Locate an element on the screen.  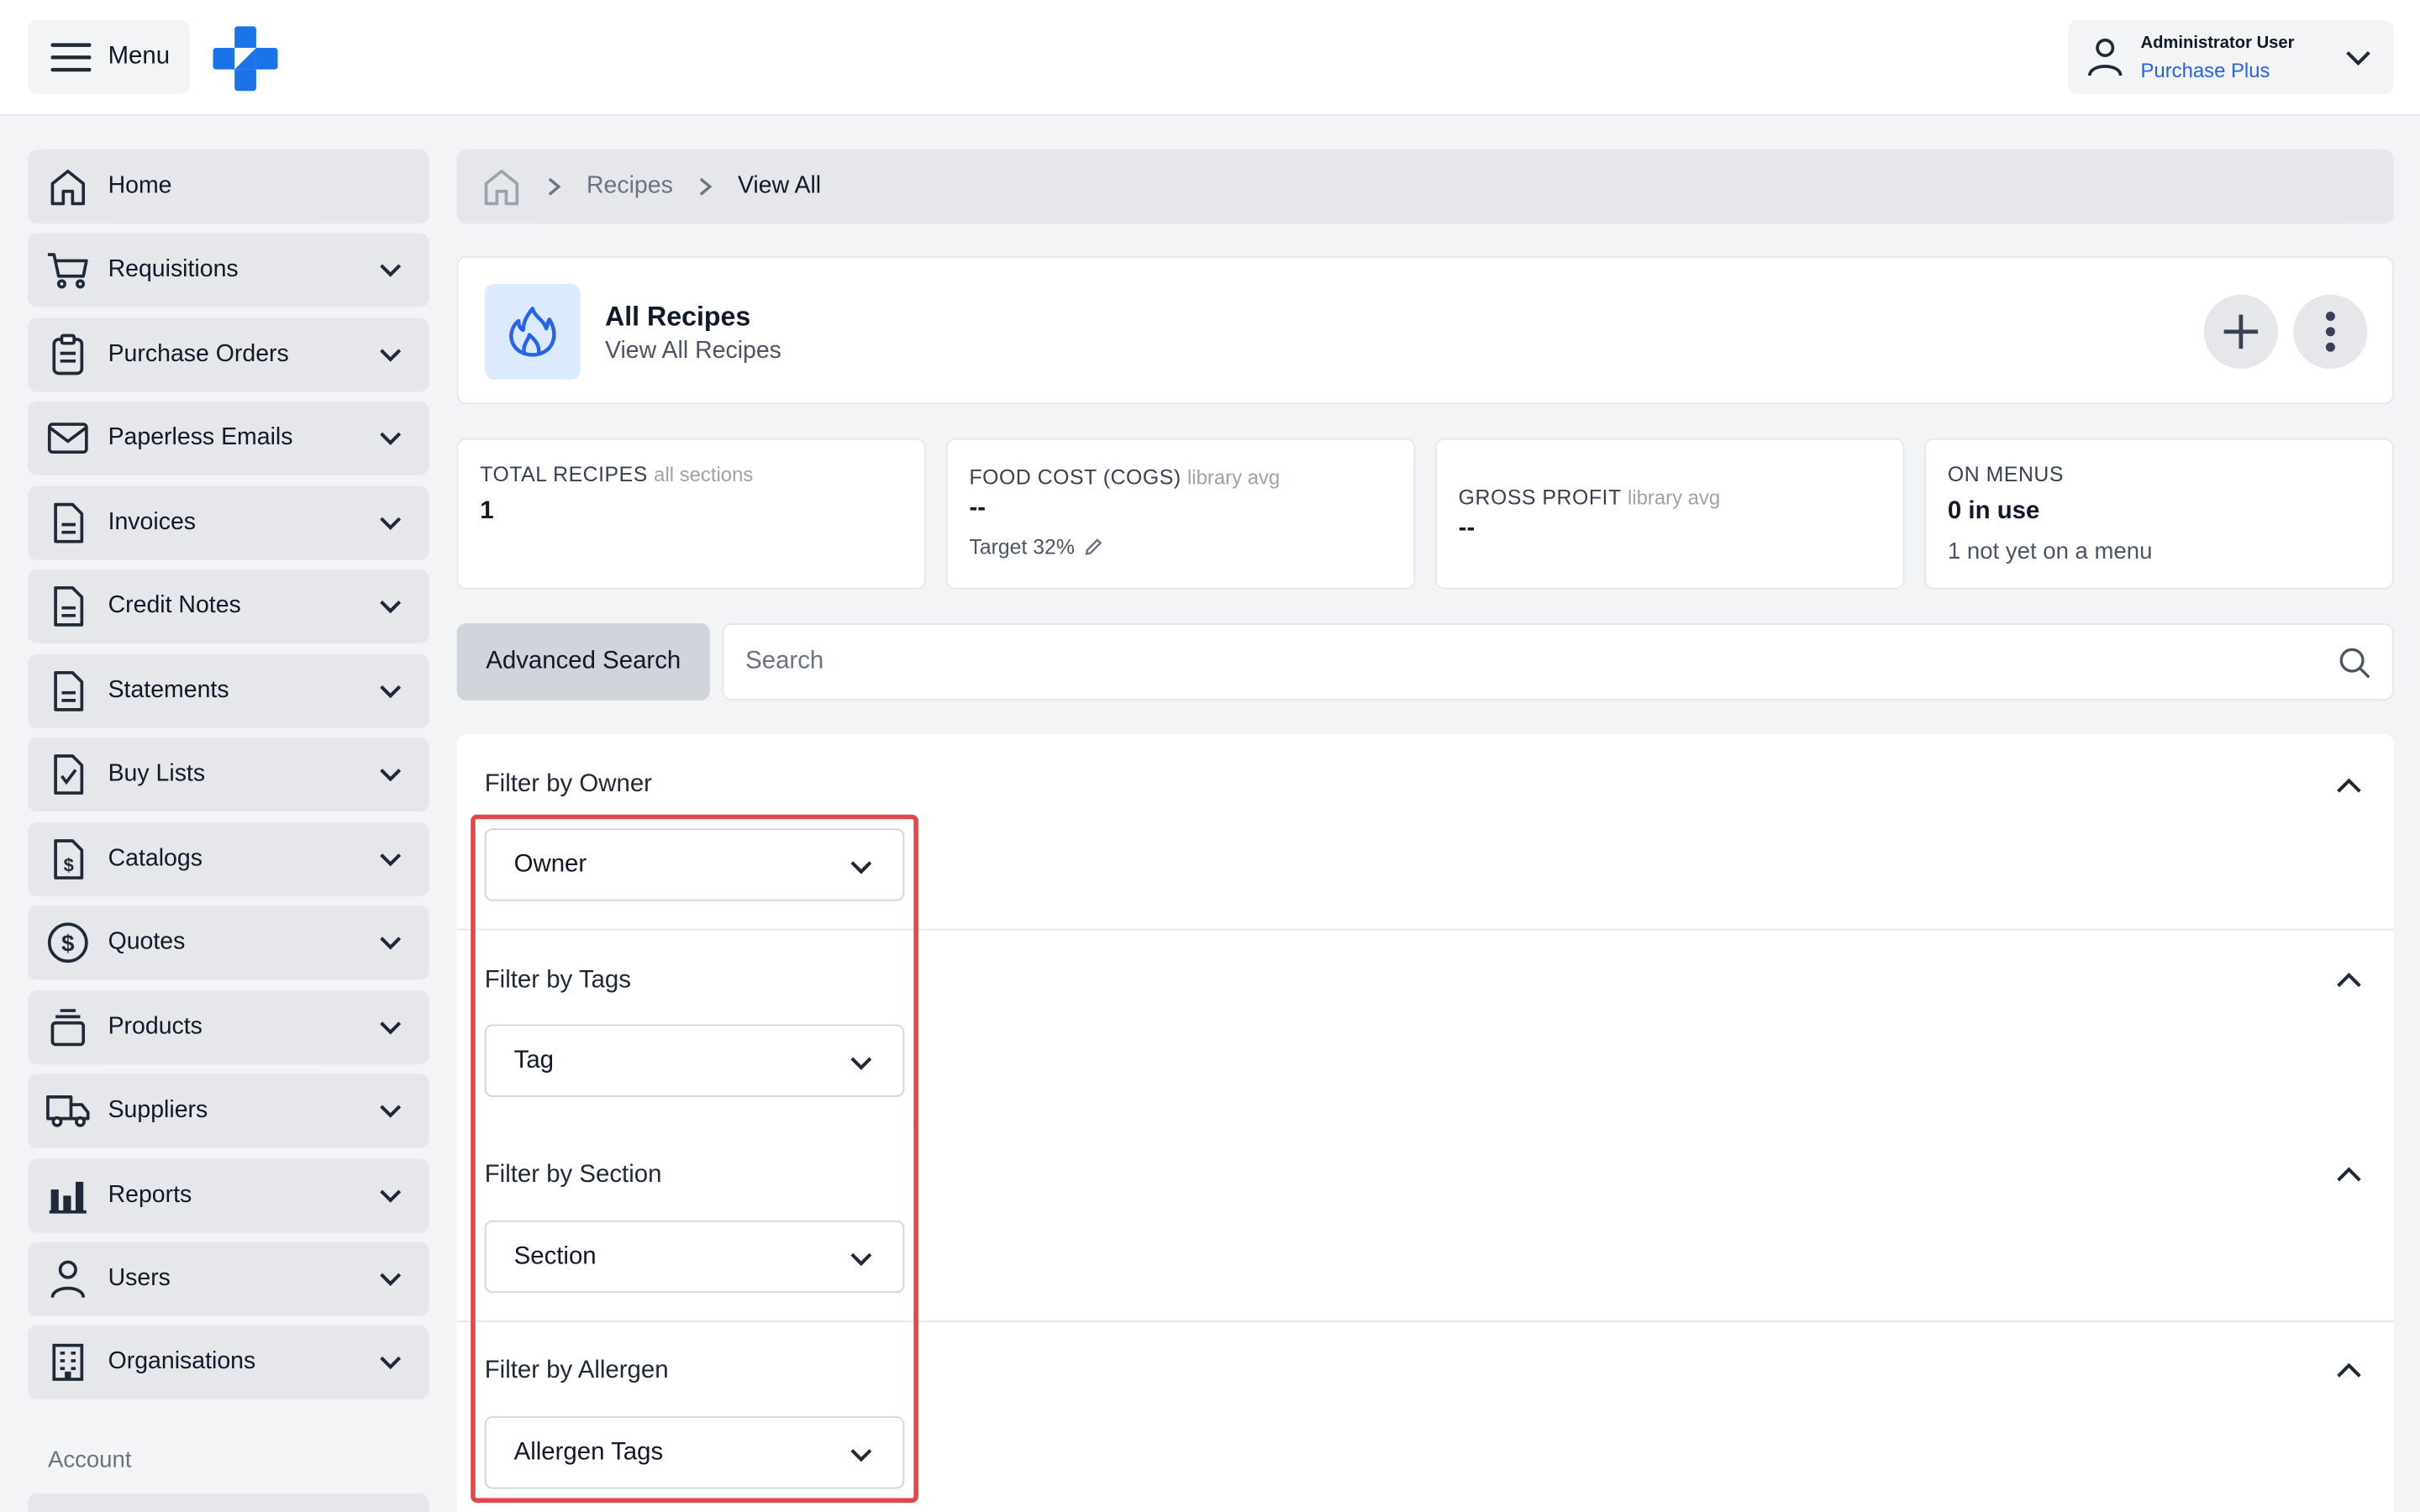
sidebar-item-label: Products is located at coordinates (155, 1026).